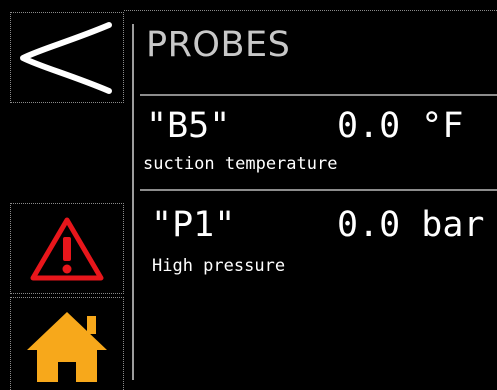 This screenshot has height=390, width=497. I want to click on page-title: PROBES, so click(218, 45).